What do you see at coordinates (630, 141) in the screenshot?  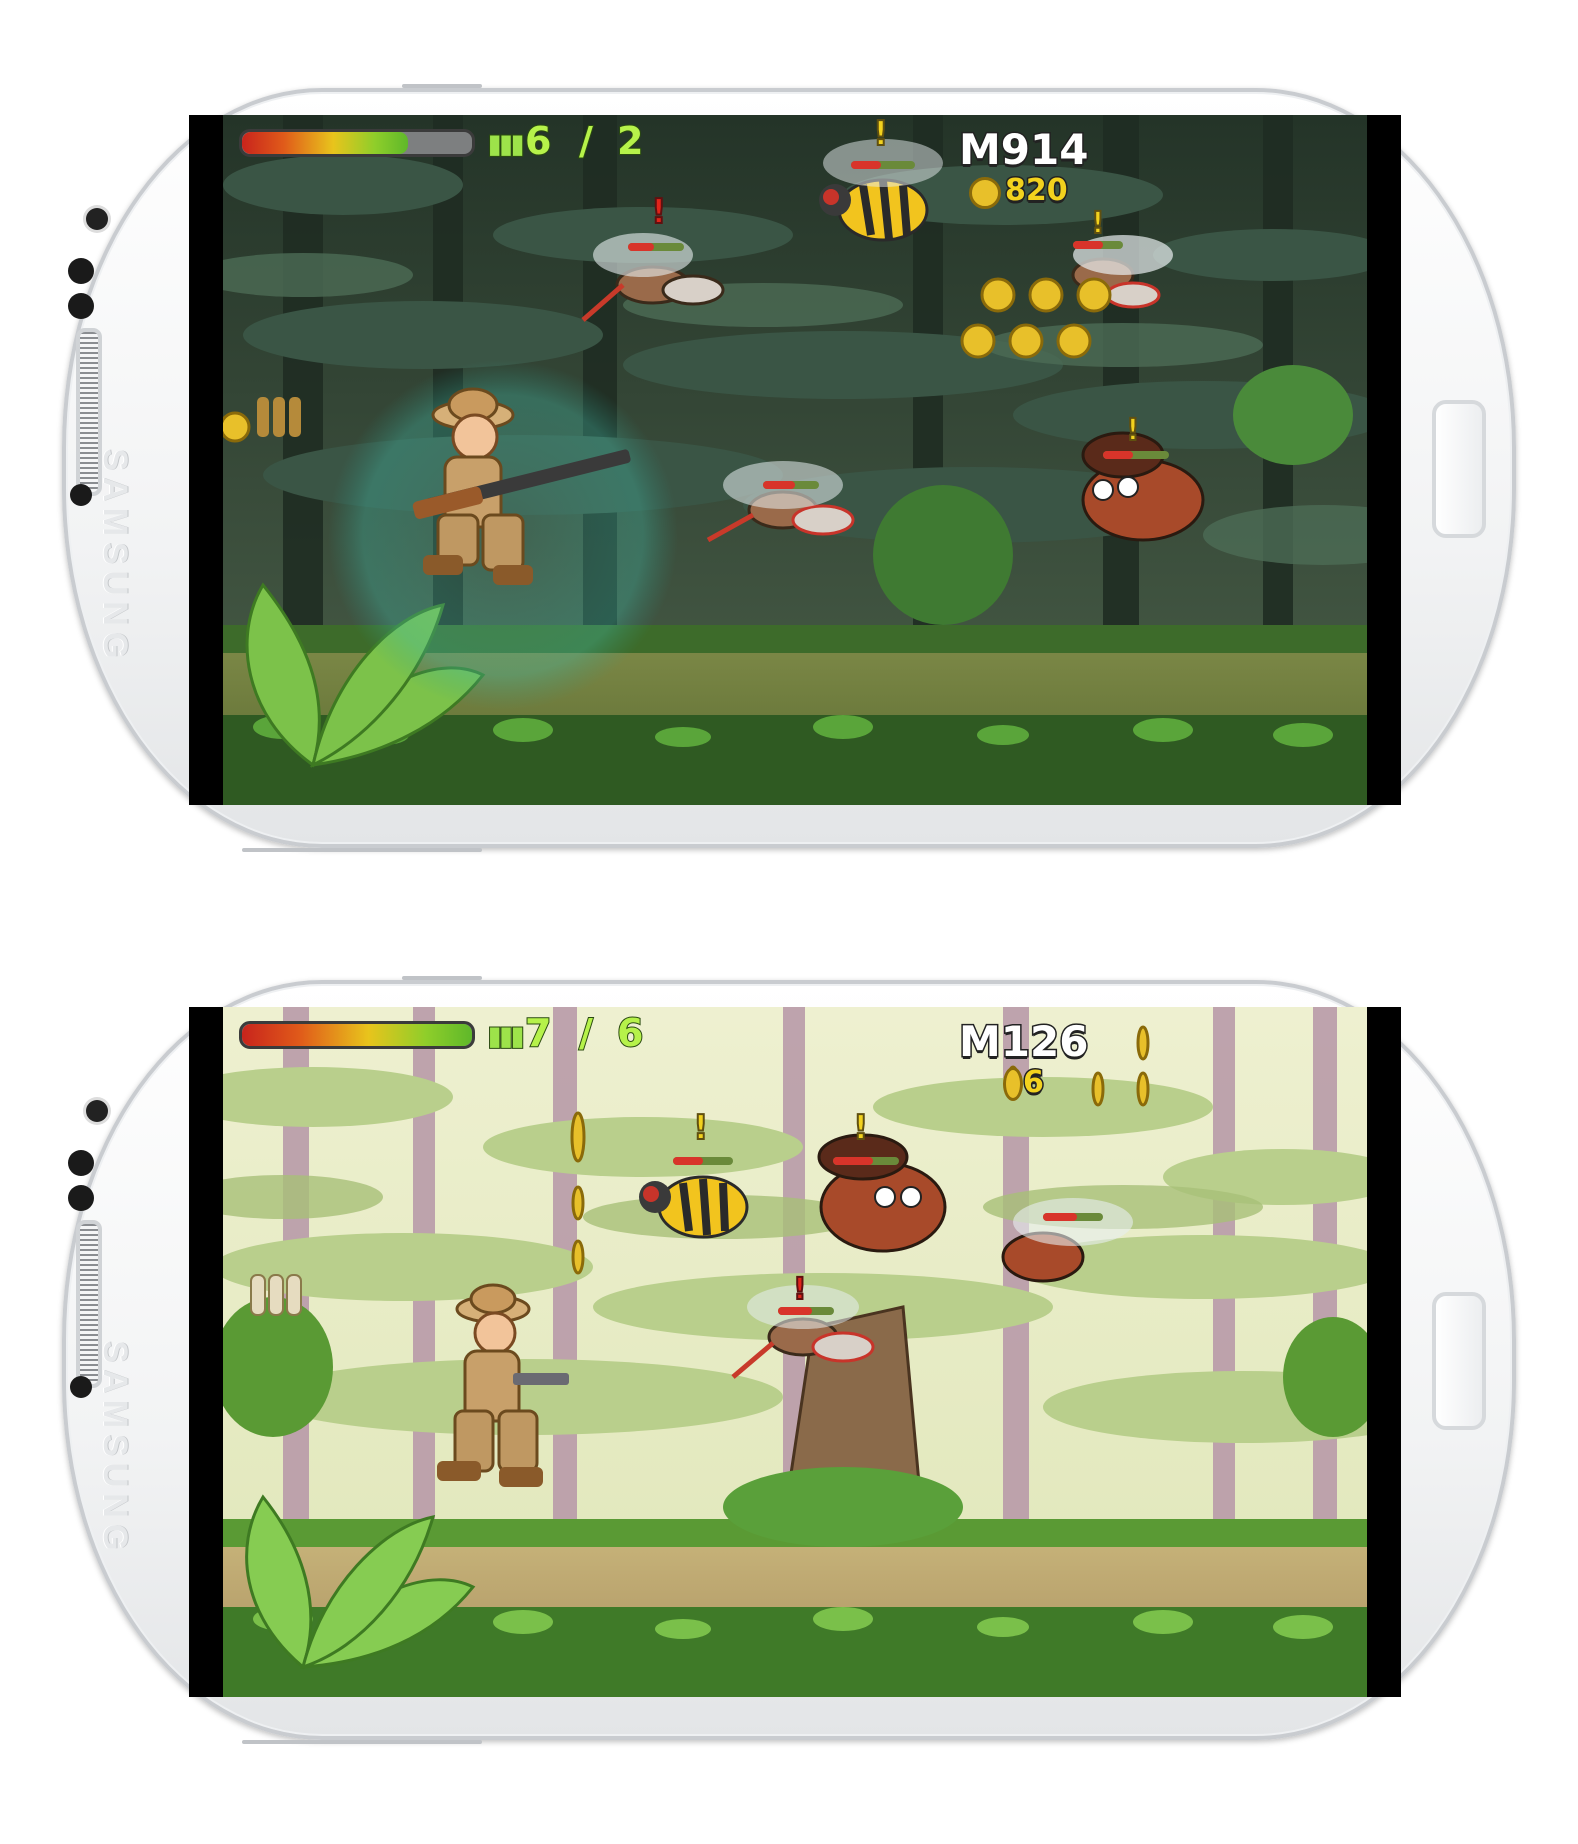 I see `ammo-clips: 2` at bounding box center [630, 141].